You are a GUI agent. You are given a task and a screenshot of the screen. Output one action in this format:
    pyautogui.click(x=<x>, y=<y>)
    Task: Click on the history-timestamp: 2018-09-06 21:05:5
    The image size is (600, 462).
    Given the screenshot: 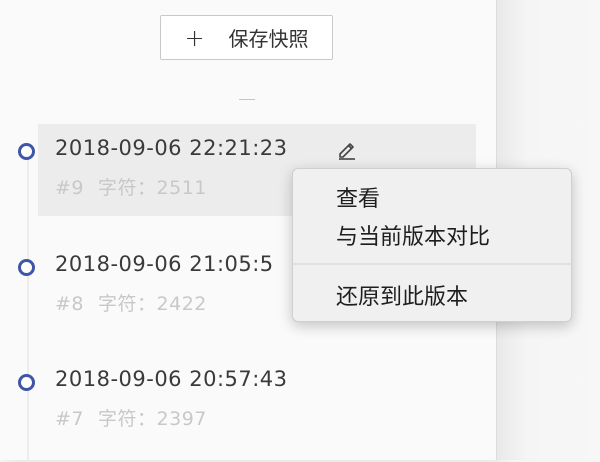 What is the action you would take?
    pyautogui.click(x=164, y=264)
    